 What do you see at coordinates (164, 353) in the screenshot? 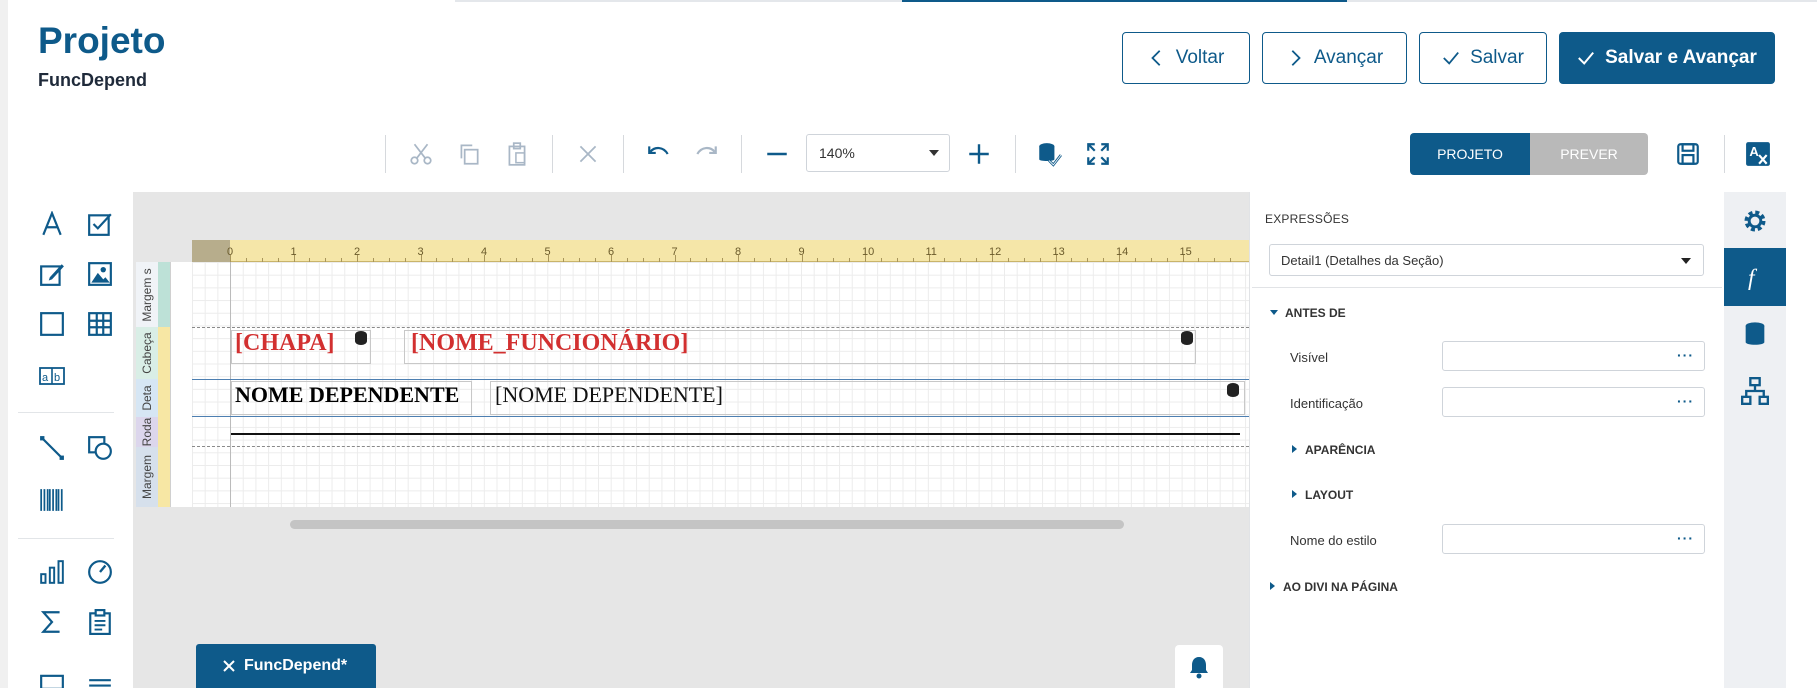
I see `band-page-header: Cabeça` at bounding box center [164, 353].